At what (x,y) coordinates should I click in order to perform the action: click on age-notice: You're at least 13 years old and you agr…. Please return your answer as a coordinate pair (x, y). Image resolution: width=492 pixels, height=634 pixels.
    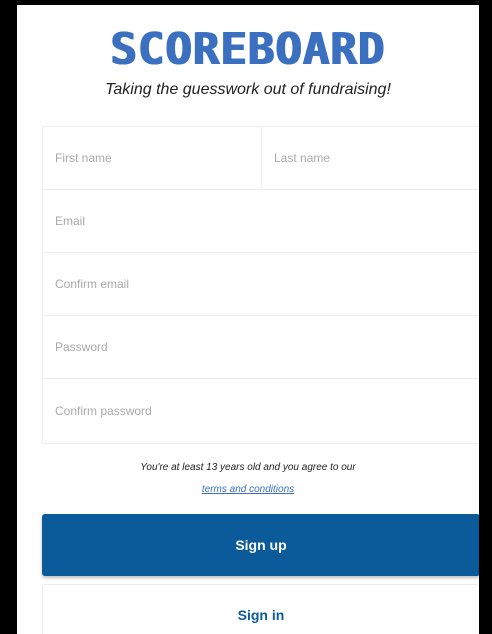
    Looking at the image, I should click on (248, 467).